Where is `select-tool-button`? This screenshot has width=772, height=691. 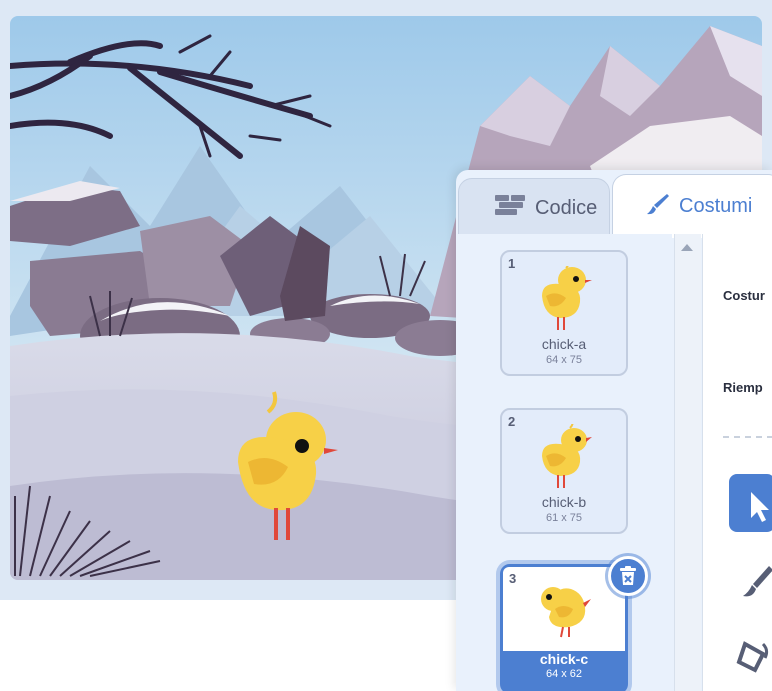
select-tool-button is located at coordinates (750, 503).